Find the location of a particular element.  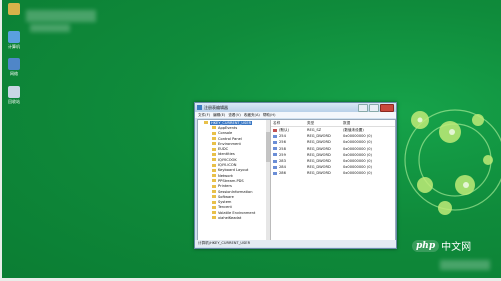

desktop-icon-label: 网络 is located at coordinates (14, 73).